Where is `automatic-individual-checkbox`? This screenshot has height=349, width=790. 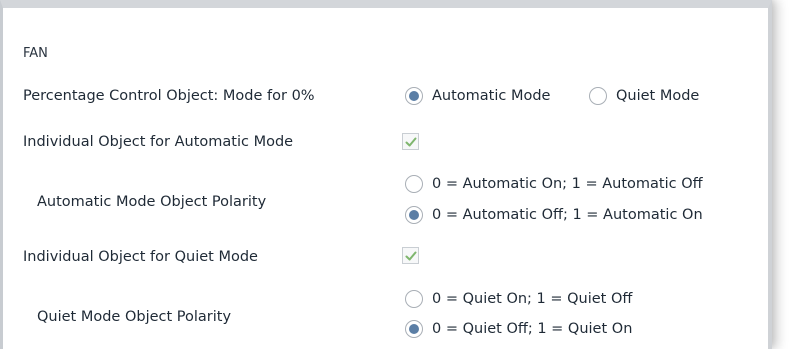
automatic-individual-checkbox is located at coordinates (410, 141).